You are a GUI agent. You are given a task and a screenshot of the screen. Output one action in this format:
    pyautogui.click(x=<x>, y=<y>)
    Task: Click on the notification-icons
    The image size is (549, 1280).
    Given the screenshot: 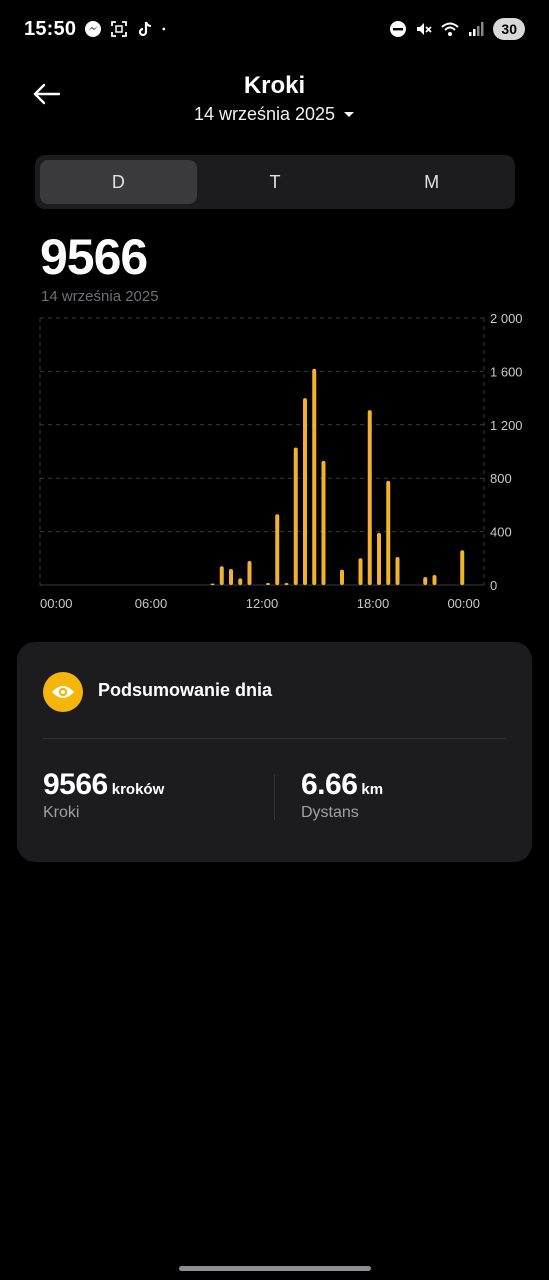 What is the action you would take?
    pyautogui.click(x=127, y=29)
    